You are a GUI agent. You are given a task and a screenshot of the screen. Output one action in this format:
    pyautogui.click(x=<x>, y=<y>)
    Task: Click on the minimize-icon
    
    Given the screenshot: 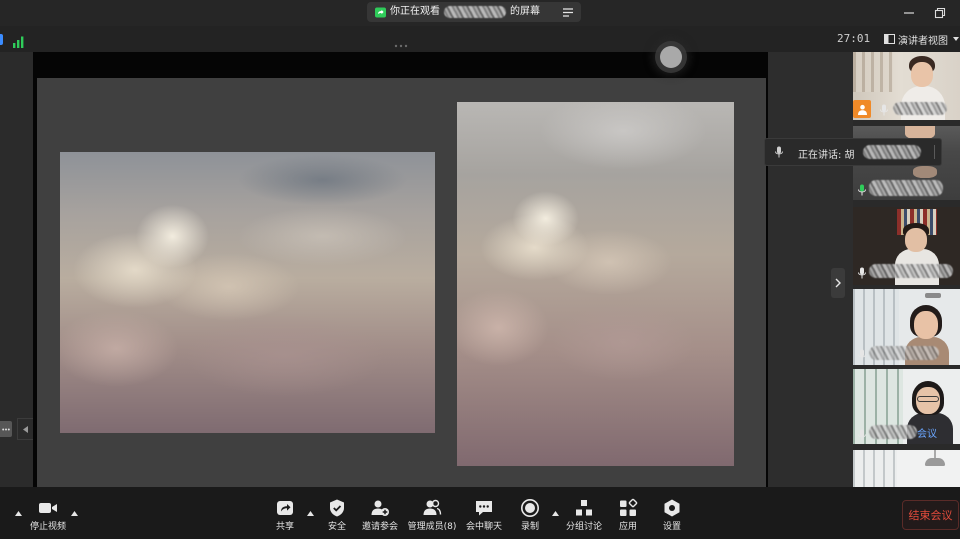 What is the action you would take?
    pyautogui.click(x=909, y=13)
    